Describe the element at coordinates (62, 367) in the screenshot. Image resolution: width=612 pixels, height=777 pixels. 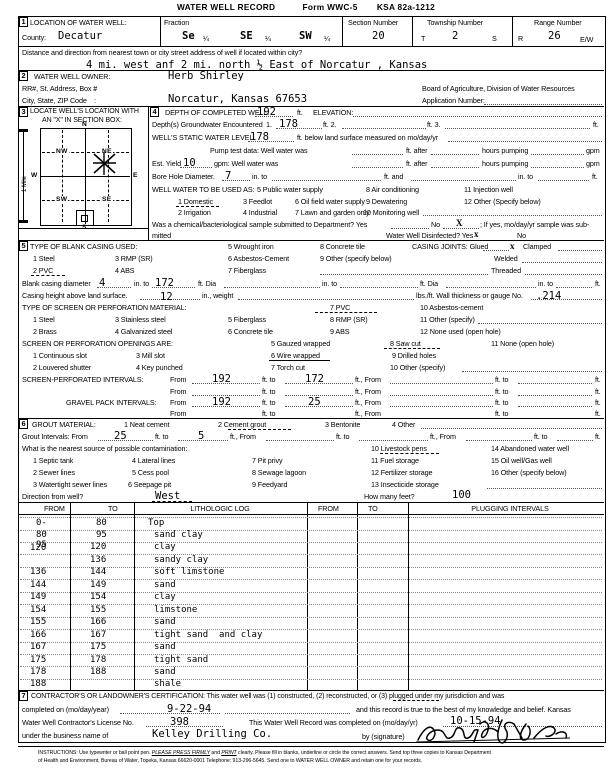
I see `openings-type-2: 2 Louvered shutter` at that location.